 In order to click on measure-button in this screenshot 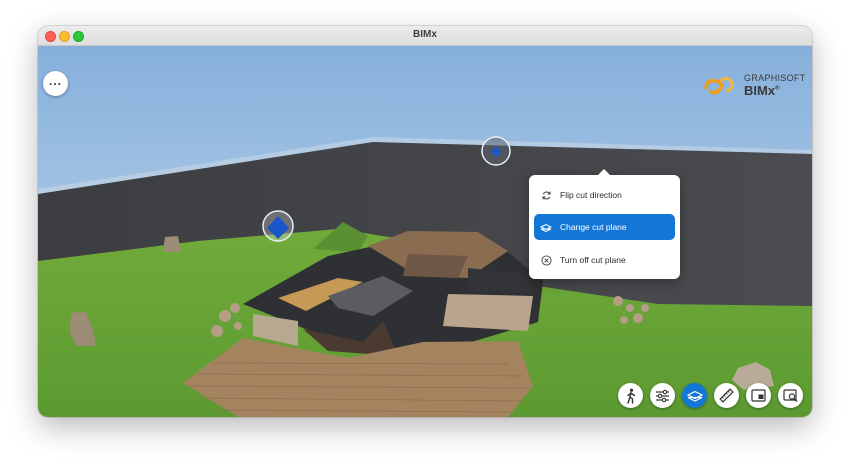, I will do `click(726, 395)`.